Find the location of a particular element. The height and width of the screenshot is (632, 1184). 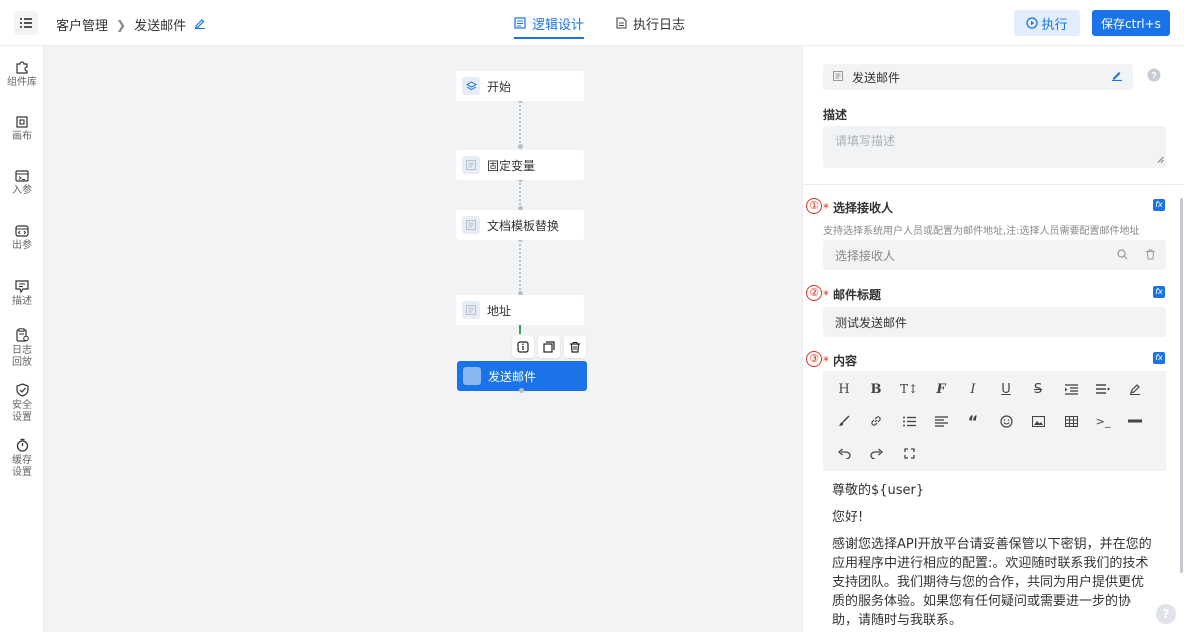

breadcrumb-item-parent: 客户管理 is located at coordinates (82, 24).